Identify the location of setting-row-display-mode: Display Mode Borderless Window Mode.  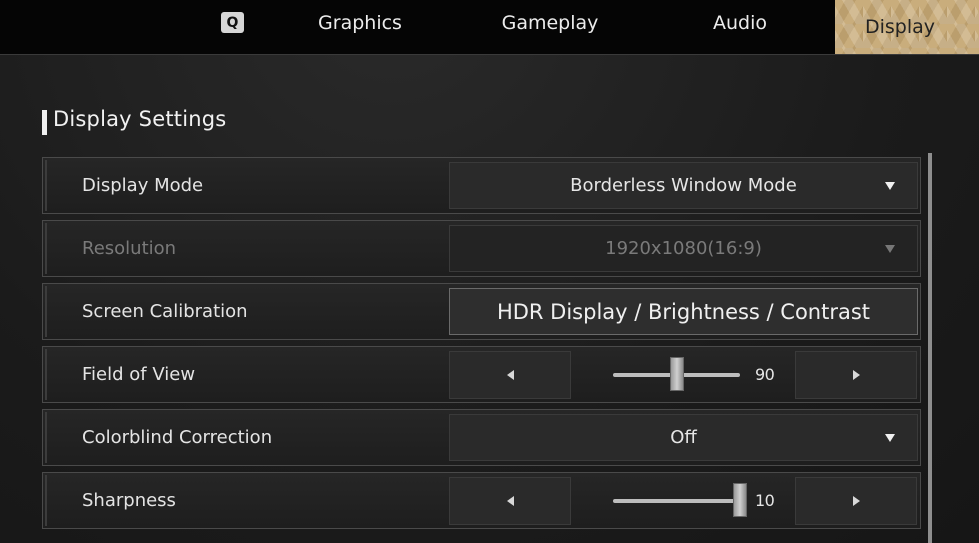
(481, 185).